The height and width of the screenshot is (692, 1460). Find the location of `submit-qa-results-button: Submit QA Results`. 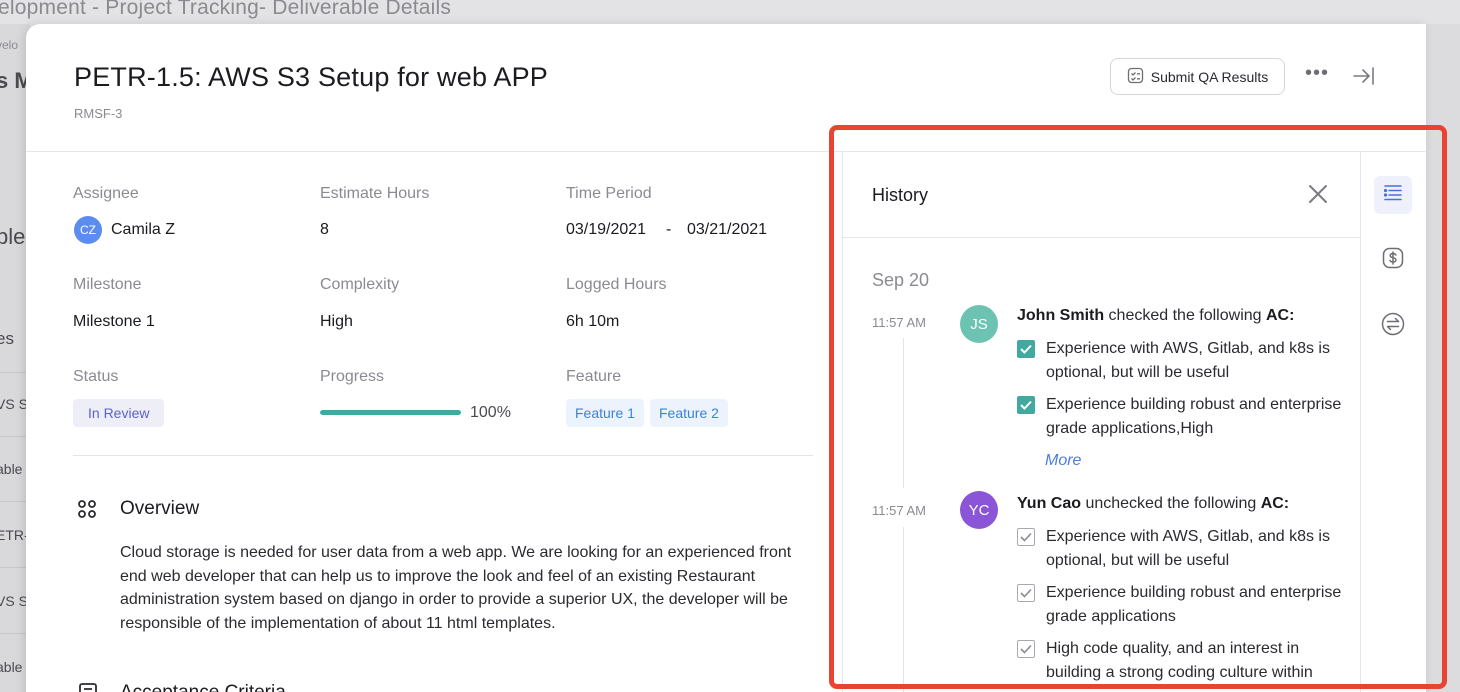

submit-qa-results-button: Submit QA Results is located at coordinates (1197, 76).